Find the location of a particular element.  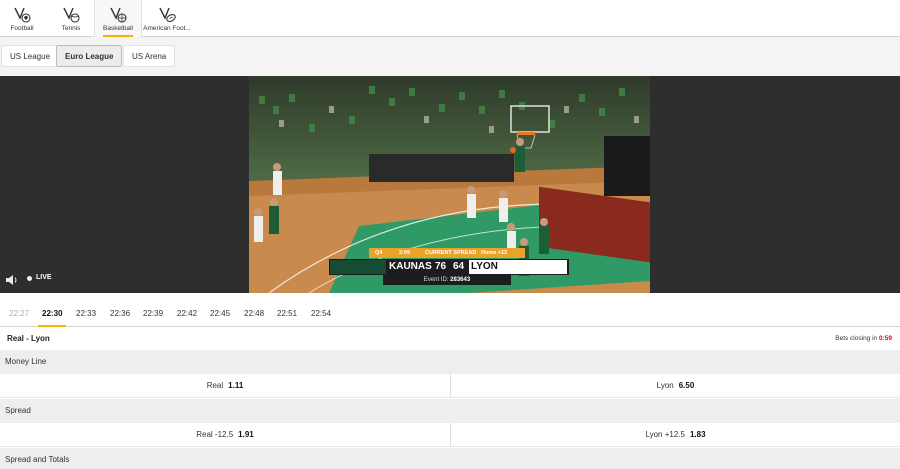

spread-value: Home +12 is located at coordinates (494, 253).